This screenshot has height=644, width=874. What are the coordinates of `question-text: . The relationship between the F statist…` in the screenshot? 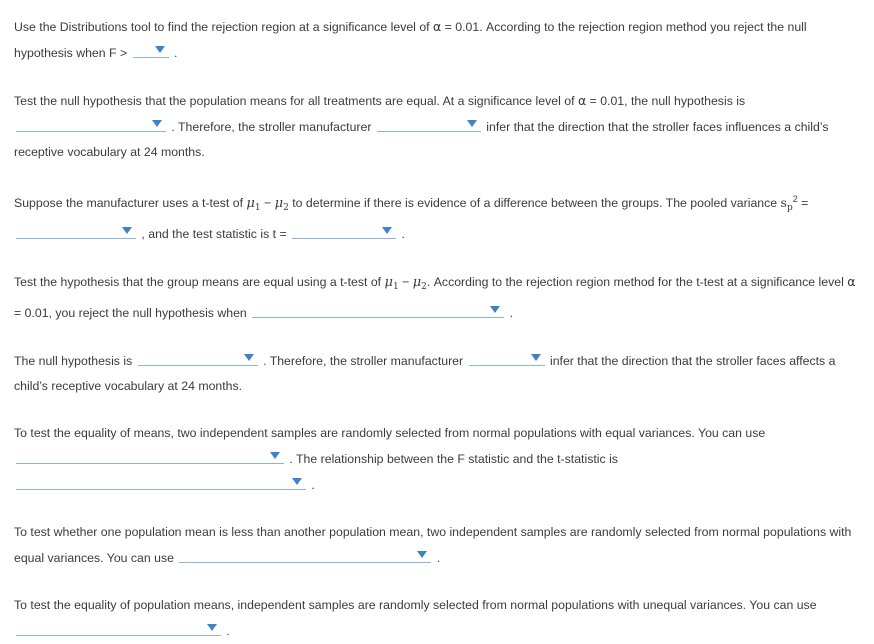 It's located at (454, 459).